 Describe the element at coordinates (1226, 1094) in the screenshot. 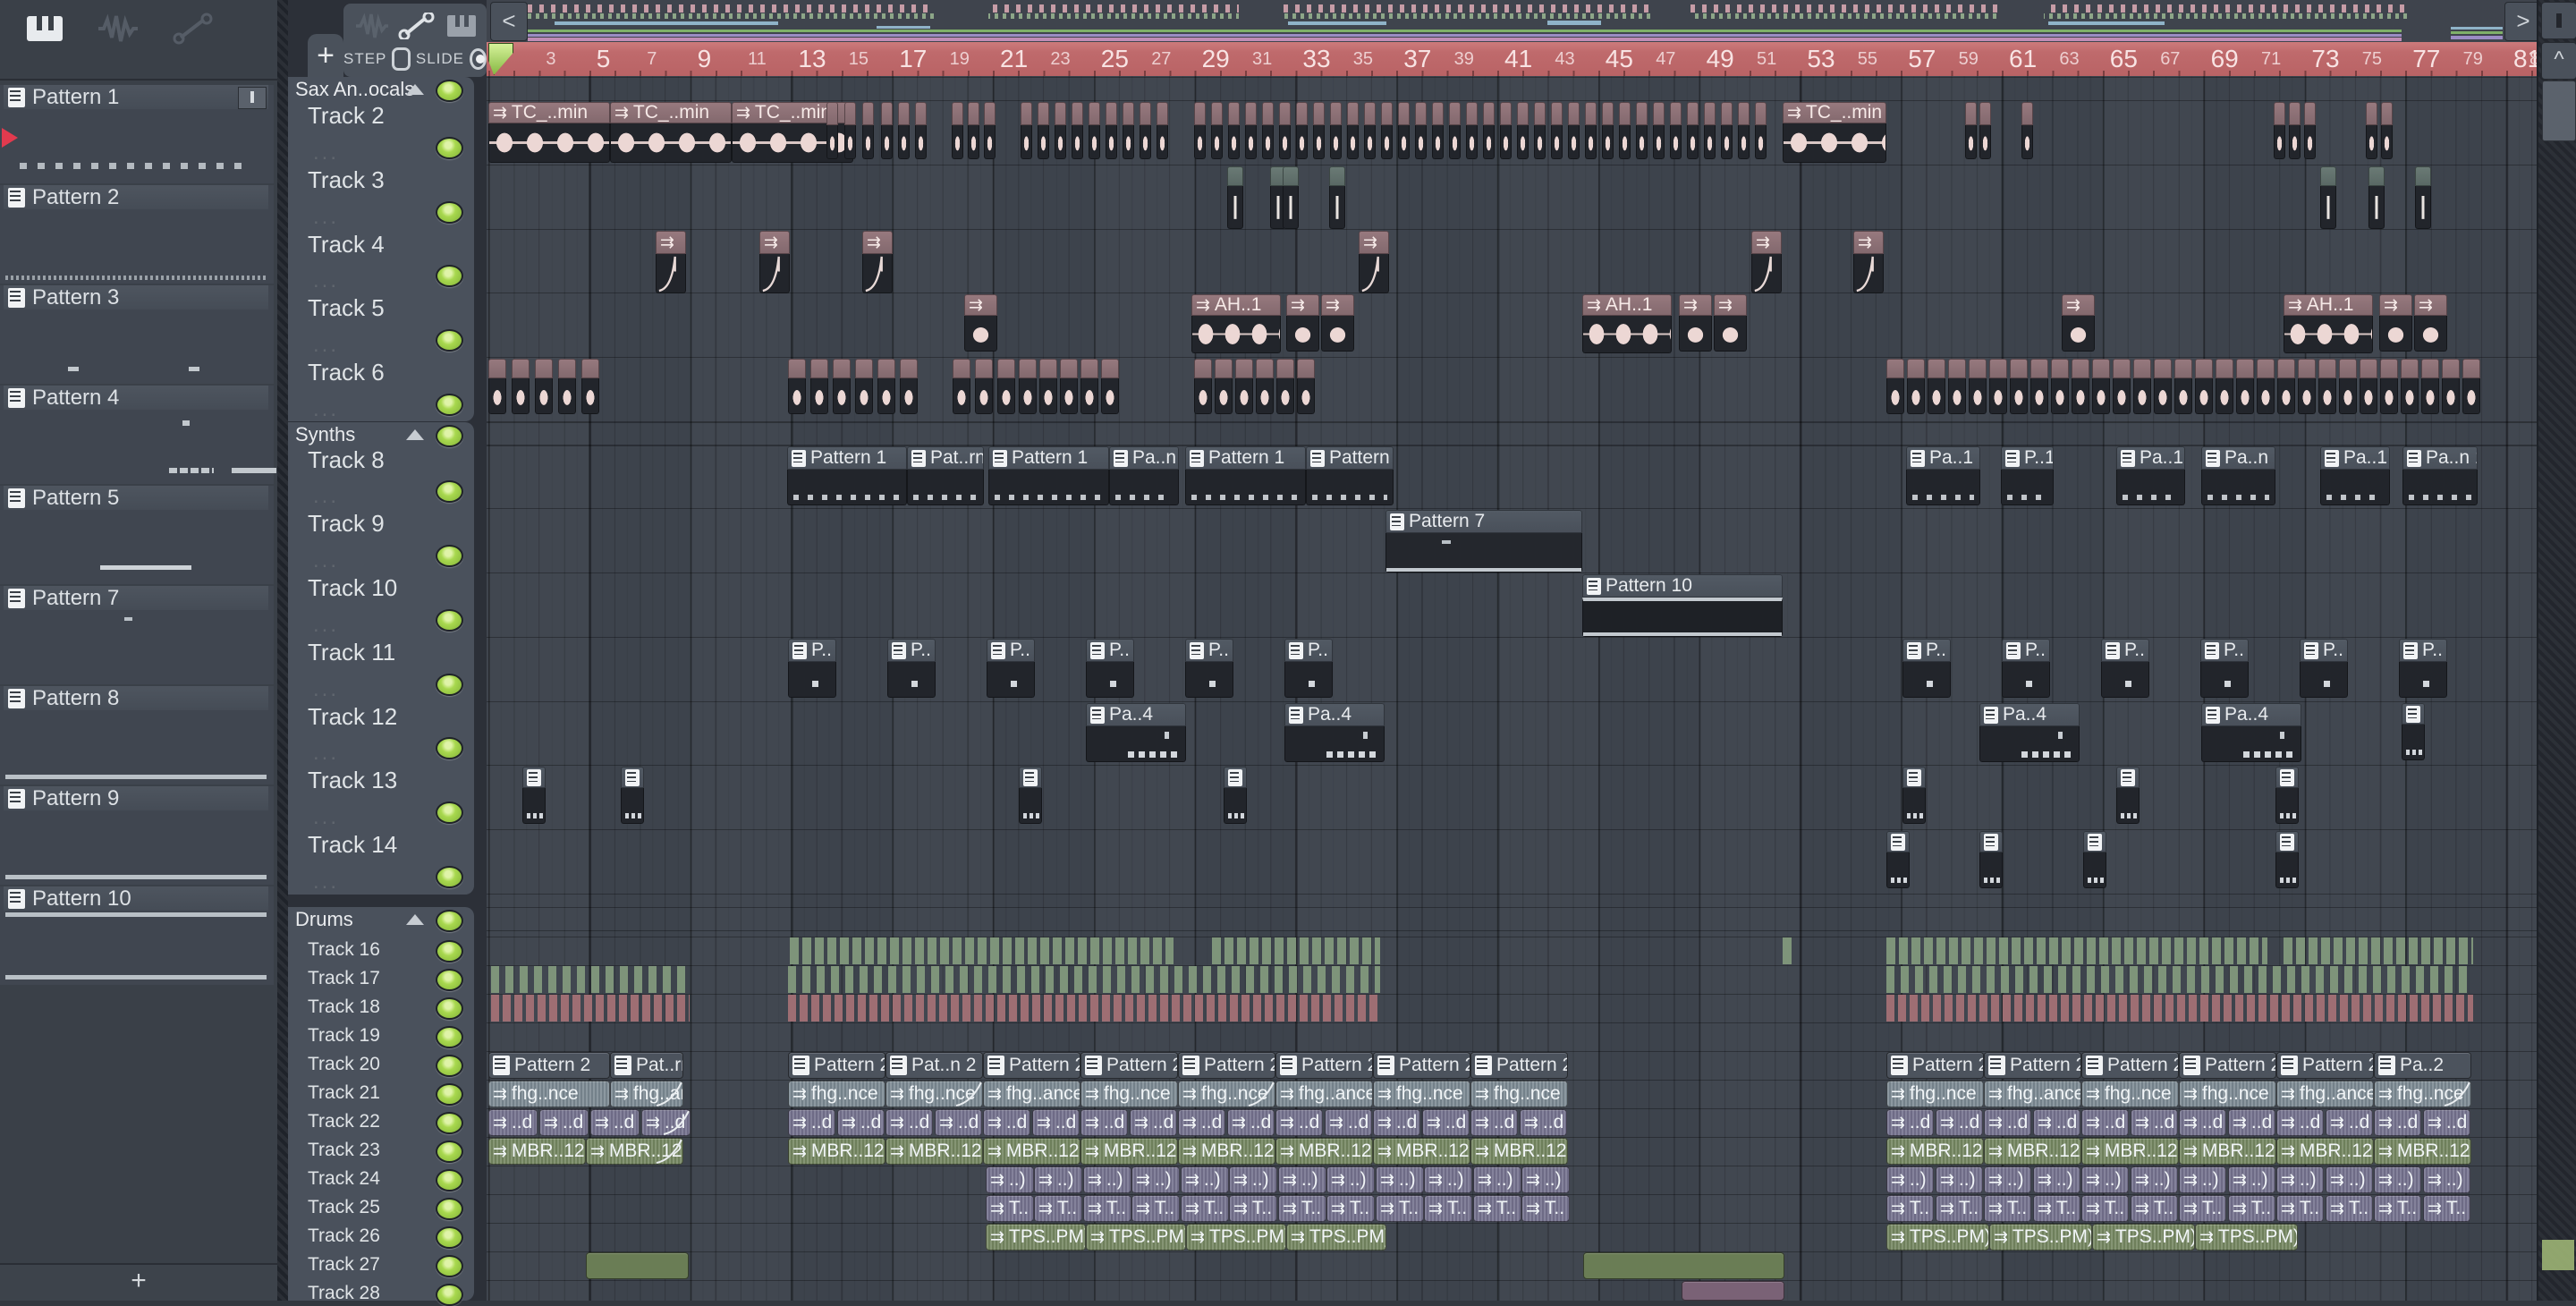

I see `clip-audio-clip: ⇉fhg..nce` at that location.